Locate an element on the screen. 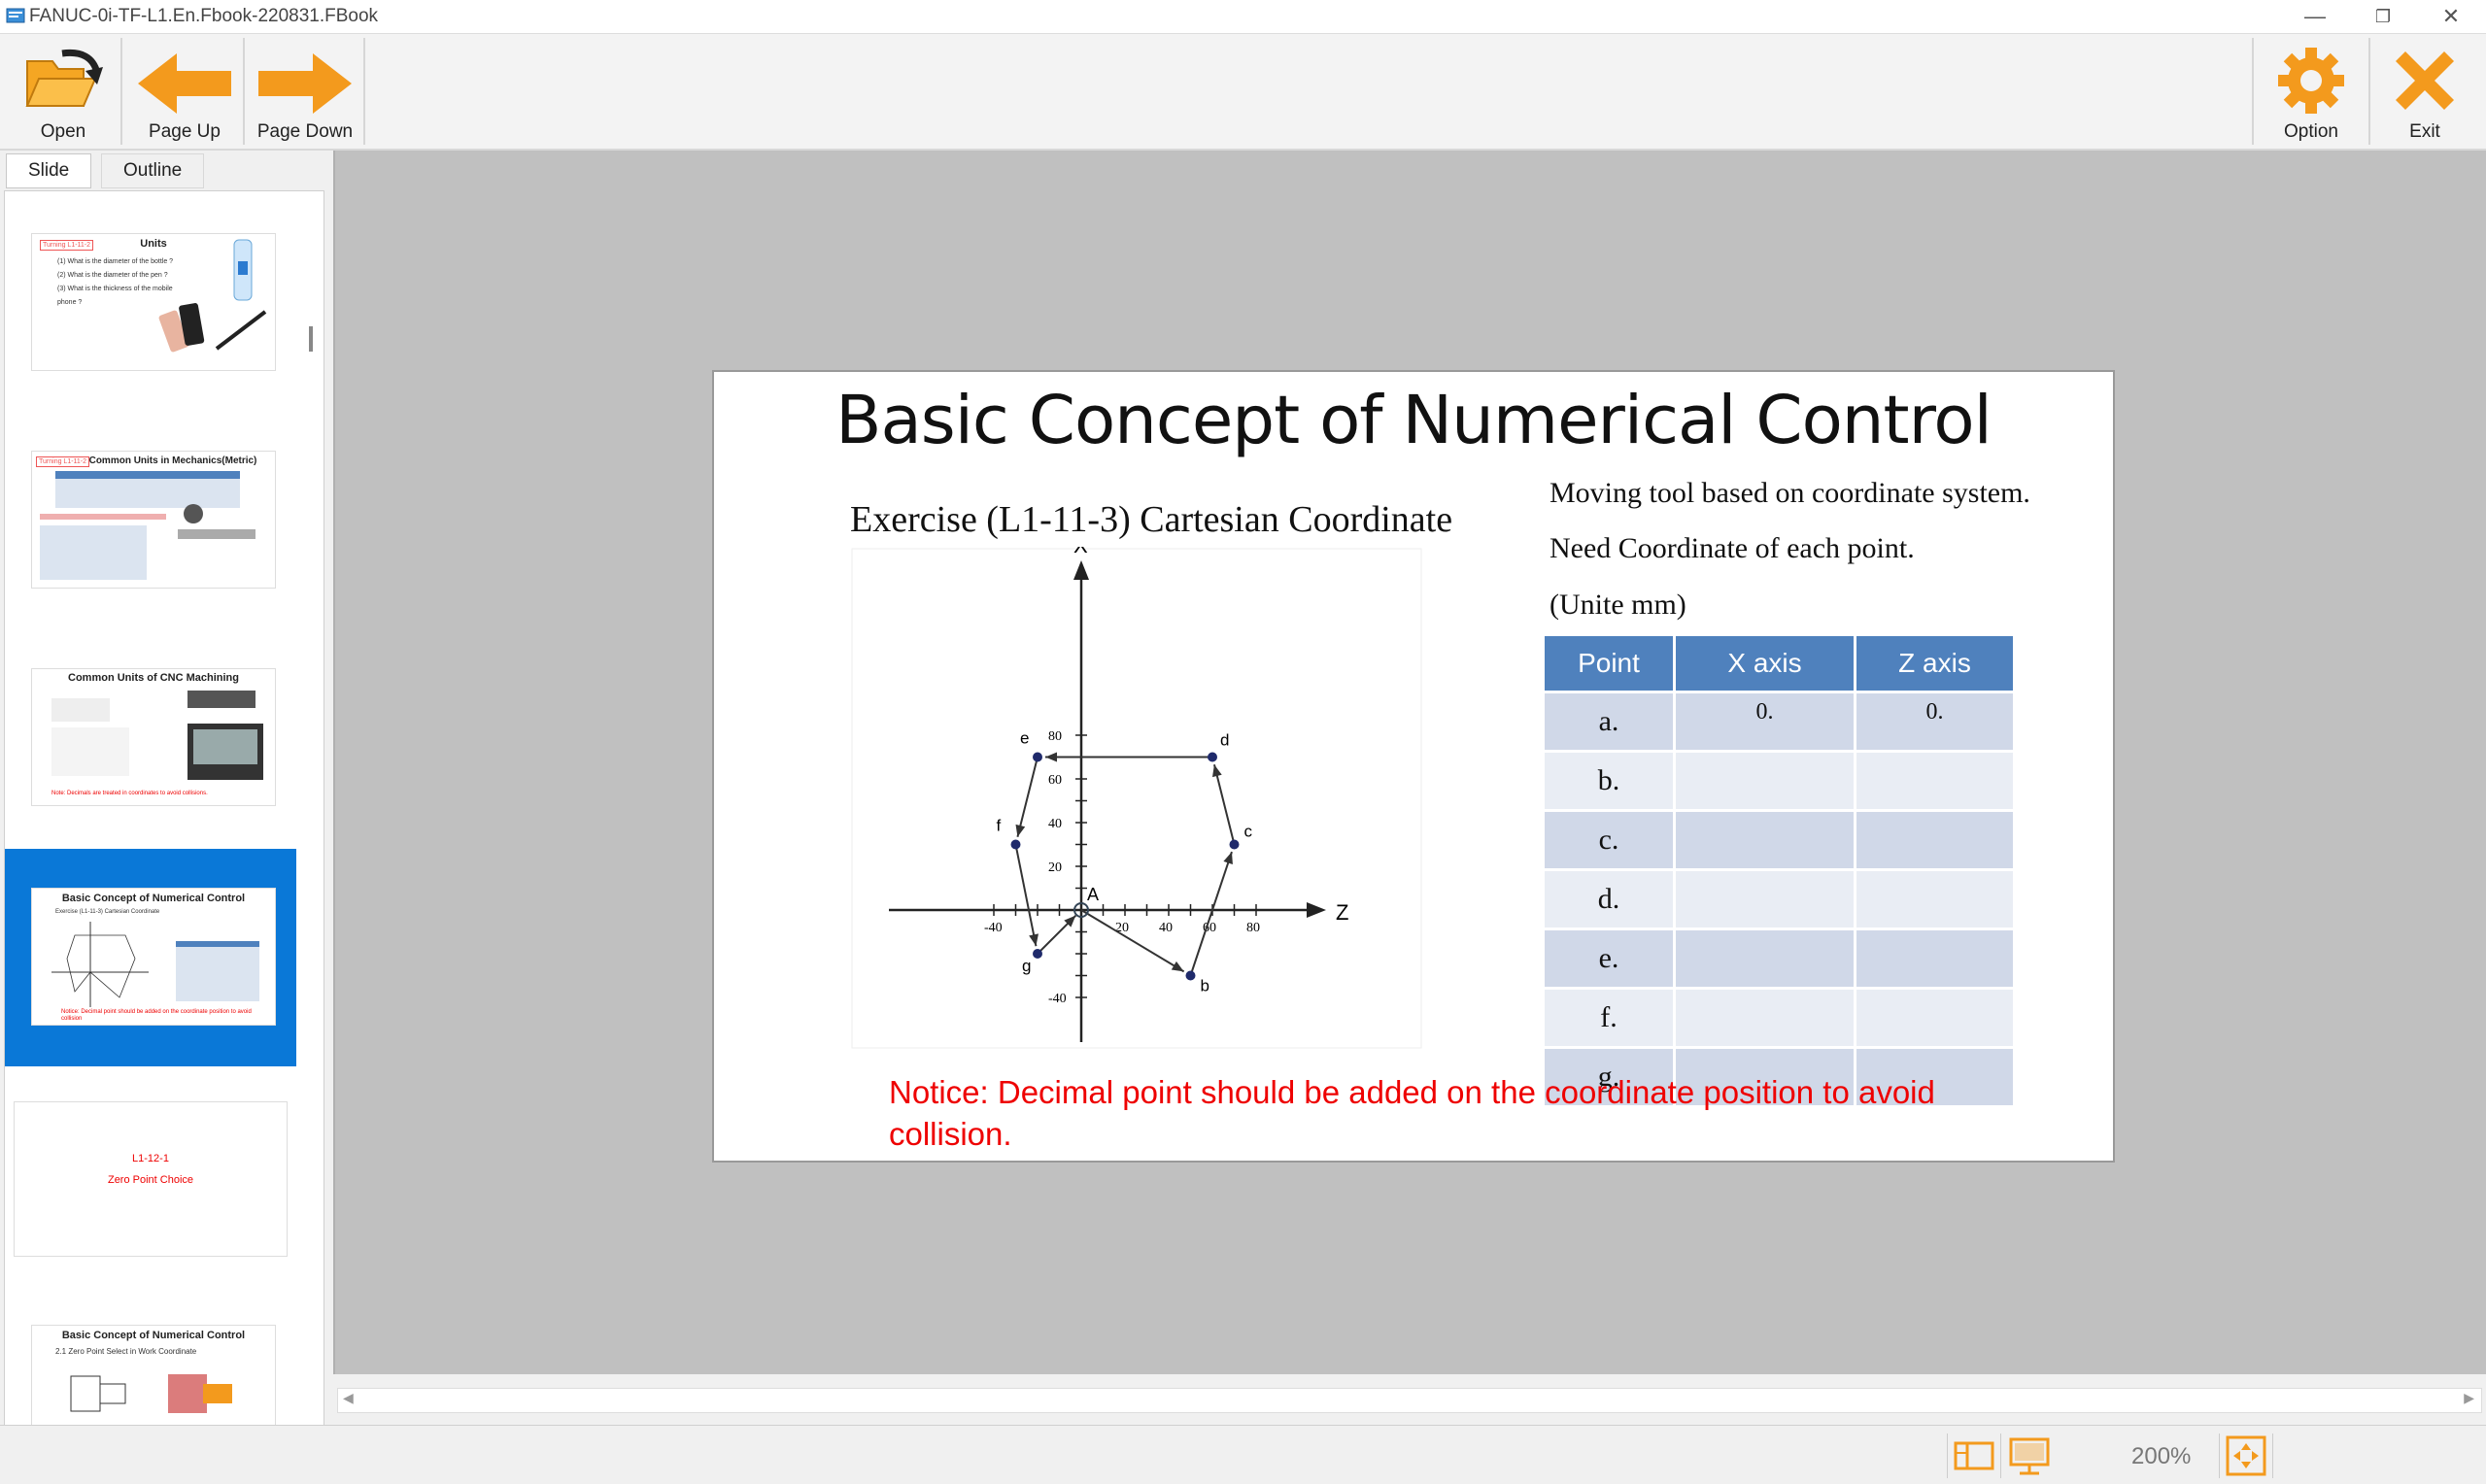 This screenshot has height=1484, width=2486. tab-outline: Outline is located at coordinates (153, 170).